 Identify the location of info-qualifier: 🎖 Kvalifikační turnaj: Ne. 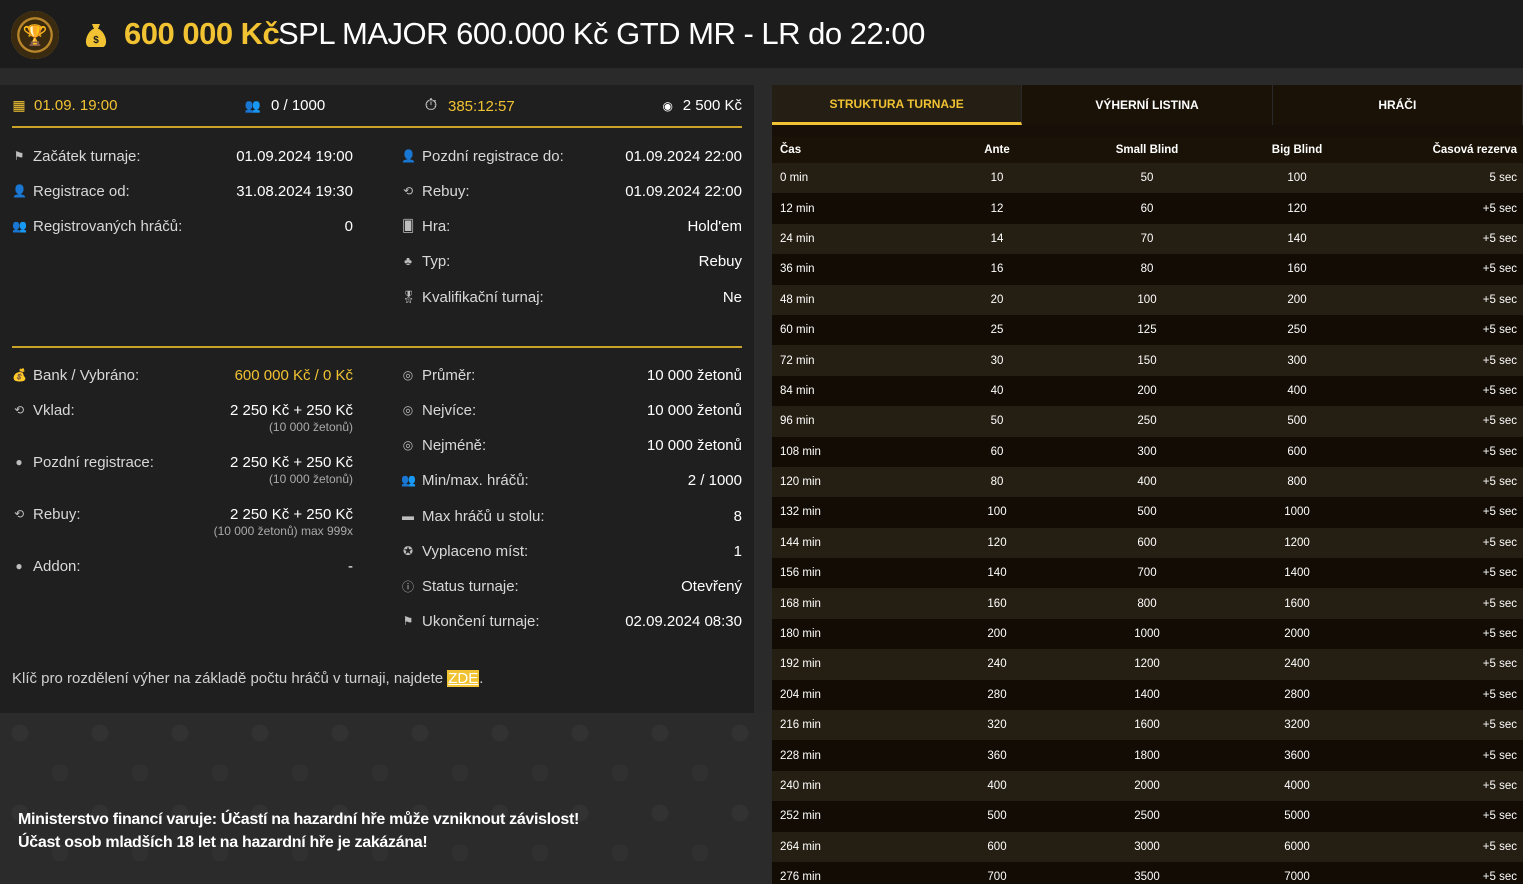
(571, 297).